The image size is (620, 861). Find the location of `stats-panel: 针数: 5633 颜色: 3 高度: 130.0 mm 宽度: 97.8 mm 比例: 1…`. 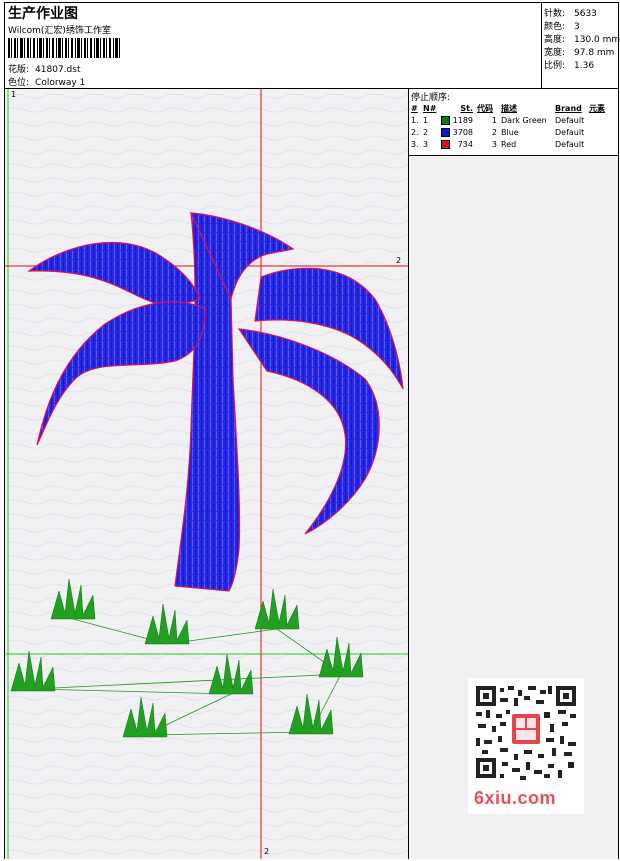

stats-panel: 针数: 5633 颜色: 3 高度: 130.0 mm 宽度: 97.8 mm 比例: 1… is located at coordinates (581, 46).